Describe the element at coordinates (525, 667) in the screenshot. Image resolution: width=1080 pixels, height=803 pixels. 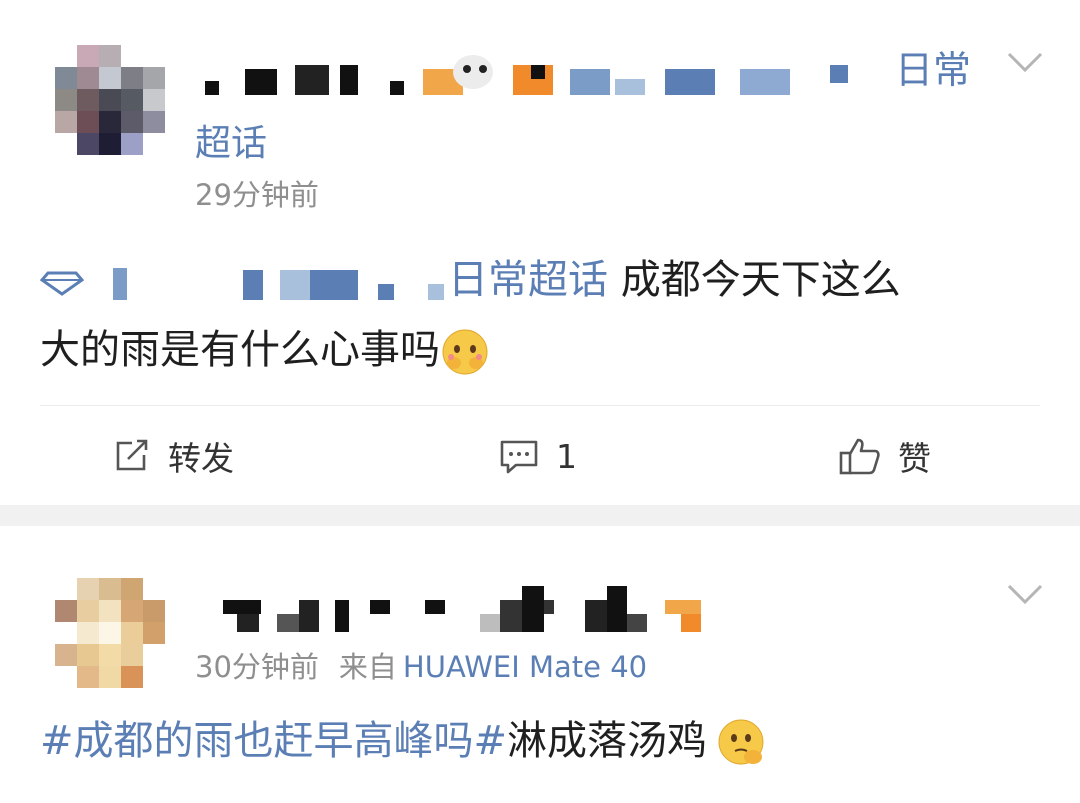
I see `source-device: HUAWEI Mate 40` at that location.